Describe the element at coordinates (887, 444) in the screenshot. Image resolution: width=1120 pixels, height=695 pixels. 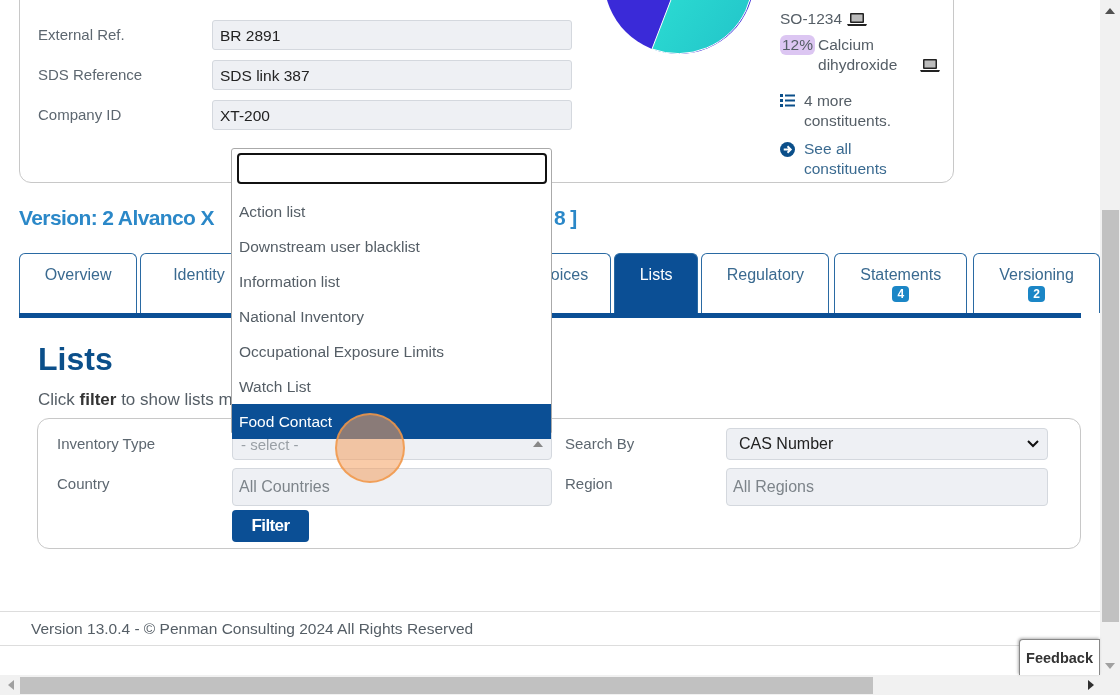
I see `search-by-select: CAS Number` at that location.